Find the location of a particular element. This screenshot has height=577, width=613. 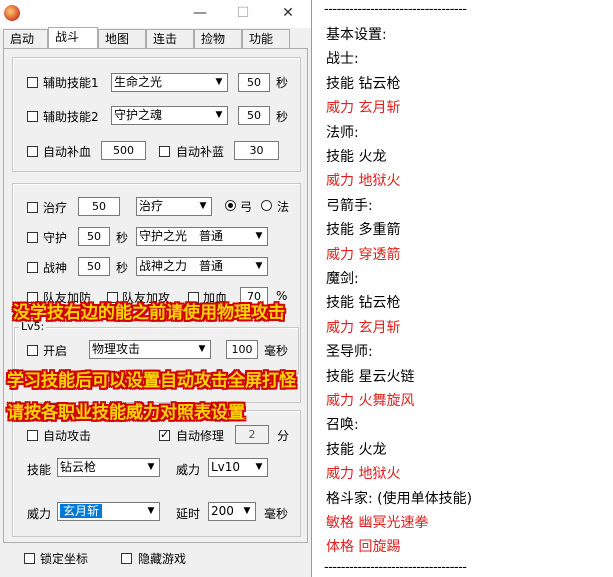

guard-label: 守护 is located at coordinates (55, 238).